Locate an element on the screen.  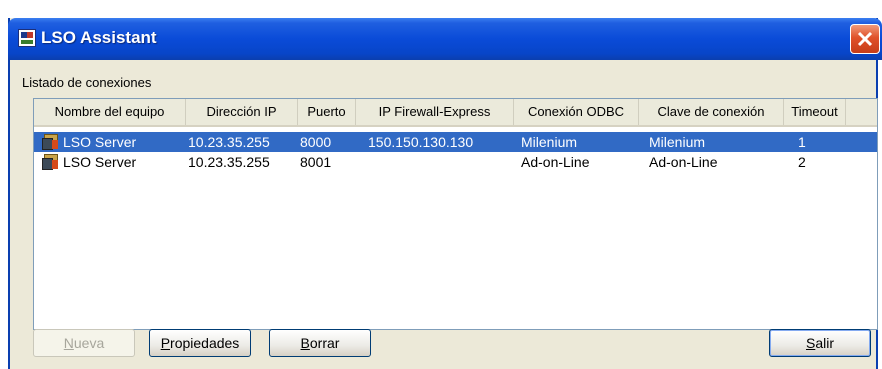
cell-port: 8001 is located at coordinates (316, 162).